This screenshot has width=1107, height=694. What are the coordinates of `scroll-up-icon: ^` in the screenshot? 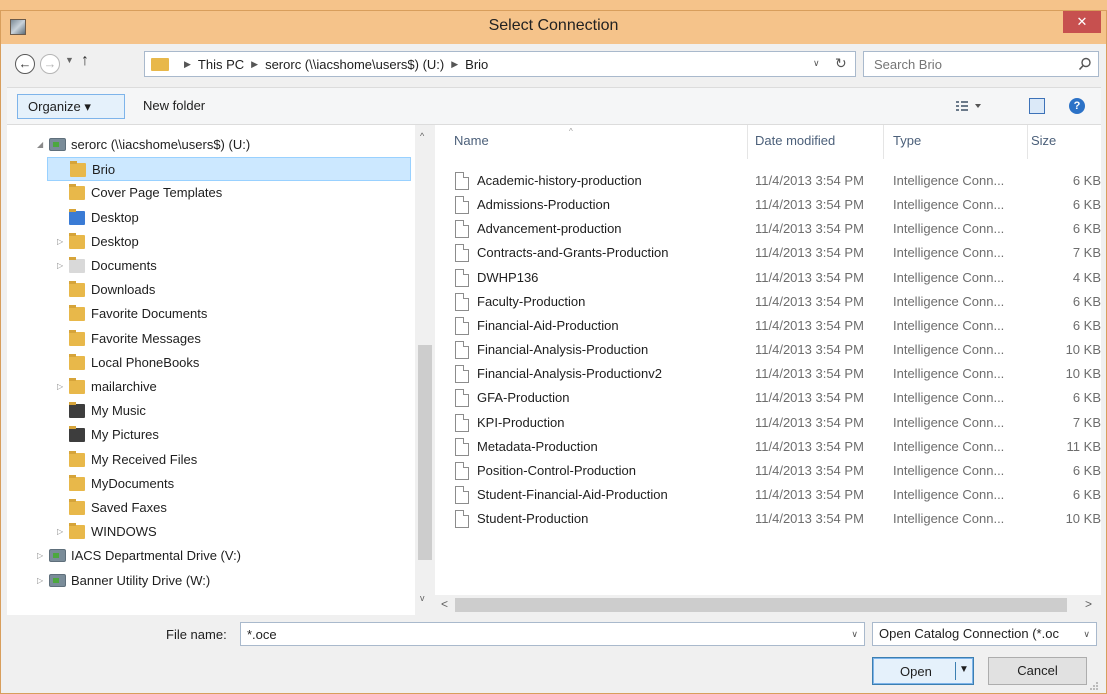 It's located at (422, 136).